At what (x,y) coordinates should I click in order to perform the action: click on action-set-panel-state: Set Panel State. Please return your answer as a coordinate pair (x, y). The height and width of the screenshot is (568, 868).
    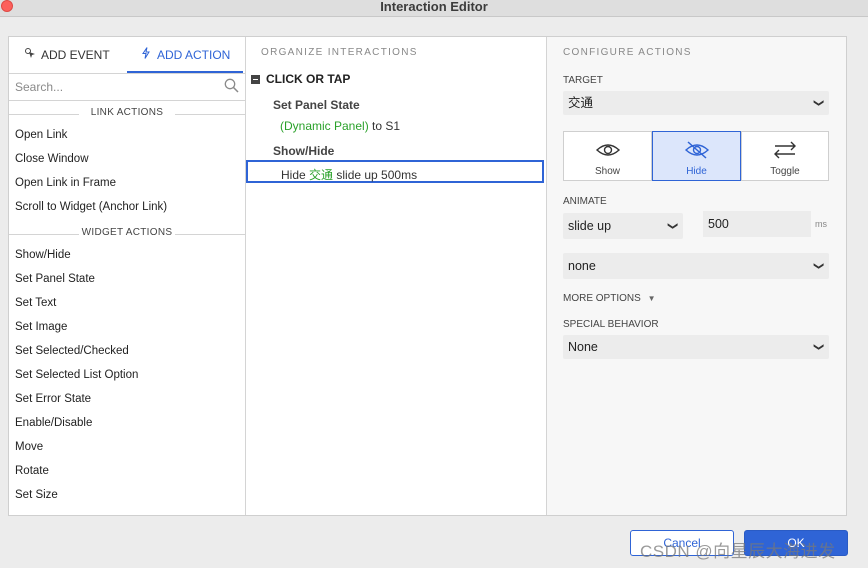
    Looking at the image, I should click on (55, 279).